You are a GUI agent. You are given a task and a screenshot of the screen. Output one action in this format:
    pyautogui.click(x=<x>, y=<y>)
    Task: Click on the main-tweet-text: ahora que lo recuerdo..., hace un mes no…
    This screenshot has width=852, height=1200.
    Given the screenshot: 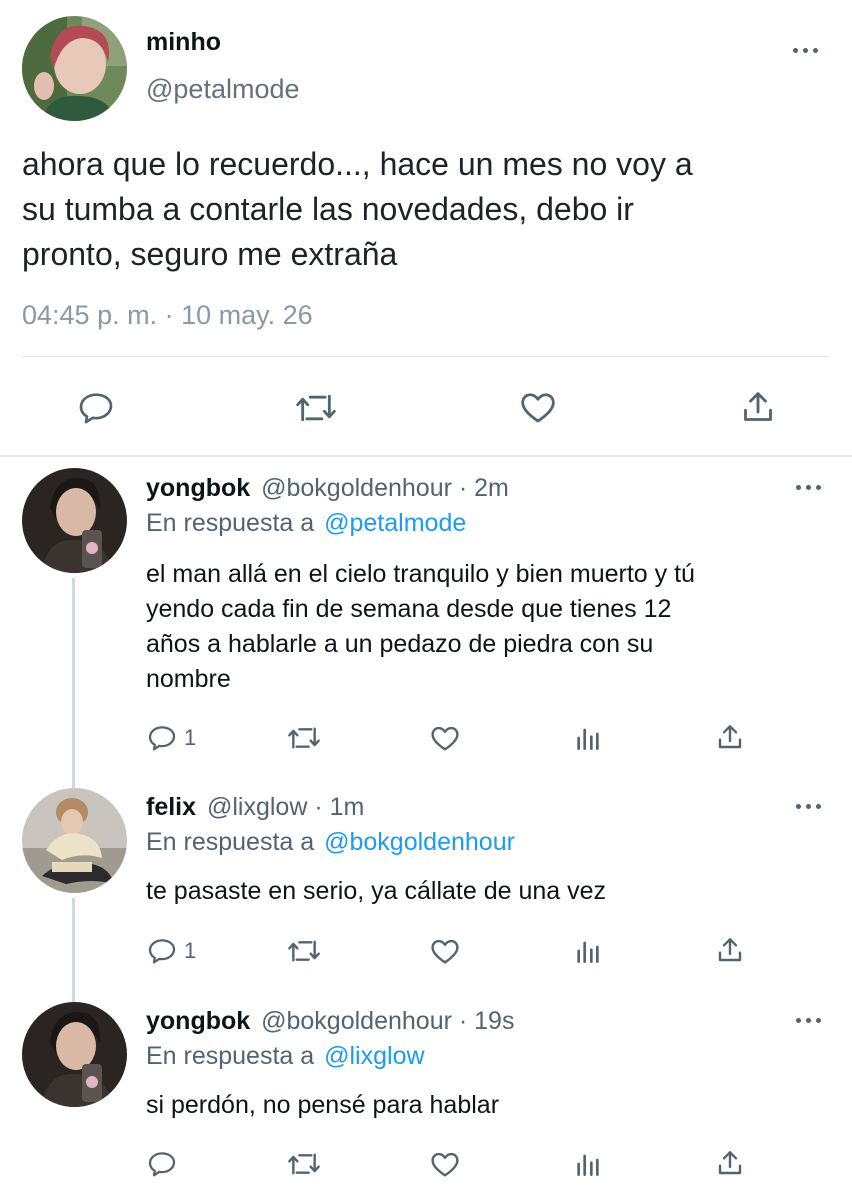 What is the action you would take?
    pyautogui.click(x=357, y=209)
    